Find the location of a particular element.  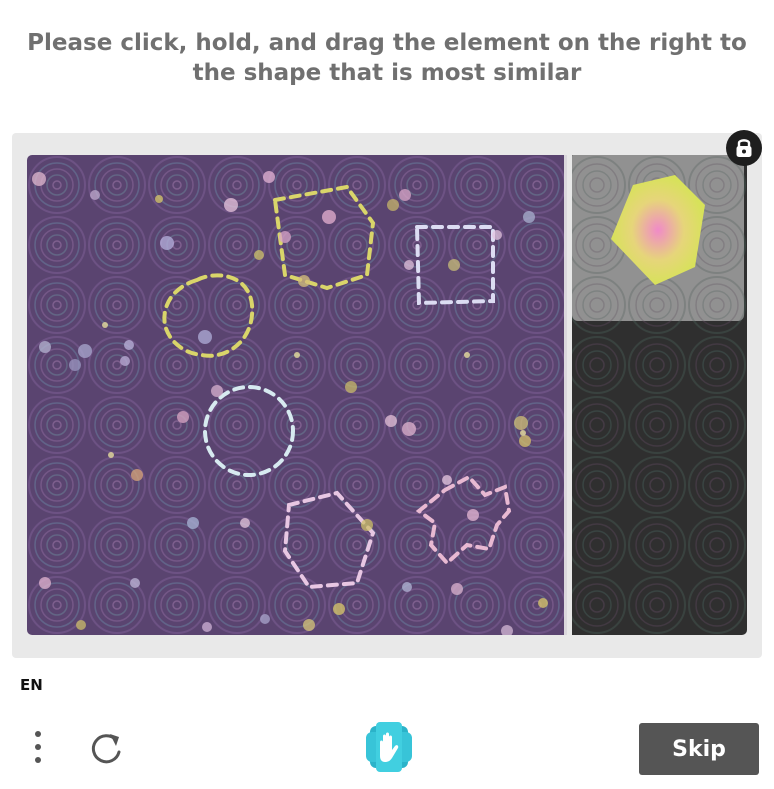

draggable-shape-tile is located at coordinates (658, 238).